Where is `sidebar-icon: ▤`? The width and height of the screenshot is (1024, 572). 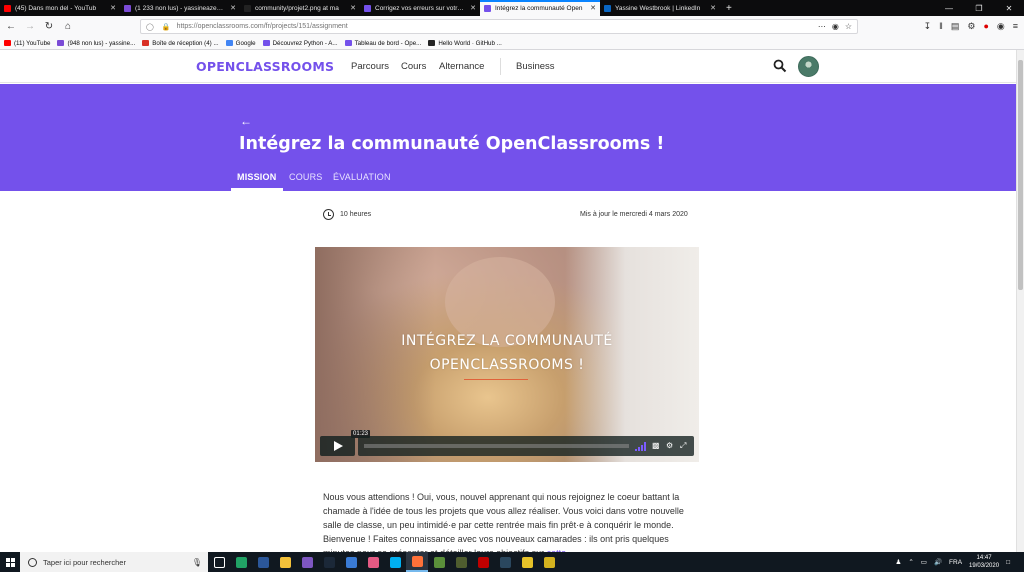 sidebar-icon: ▤ is located at coordinates (955, 26).